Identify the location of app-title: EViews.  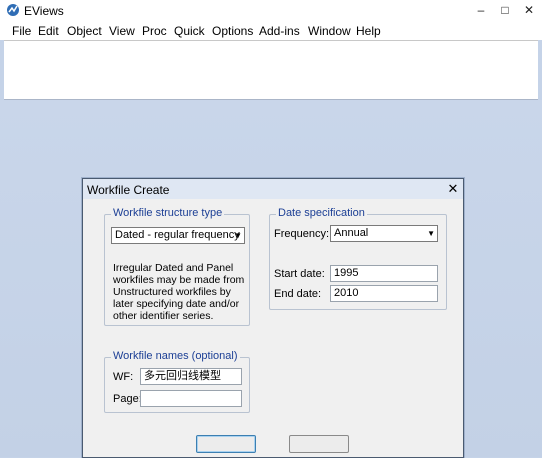
(44, 11).